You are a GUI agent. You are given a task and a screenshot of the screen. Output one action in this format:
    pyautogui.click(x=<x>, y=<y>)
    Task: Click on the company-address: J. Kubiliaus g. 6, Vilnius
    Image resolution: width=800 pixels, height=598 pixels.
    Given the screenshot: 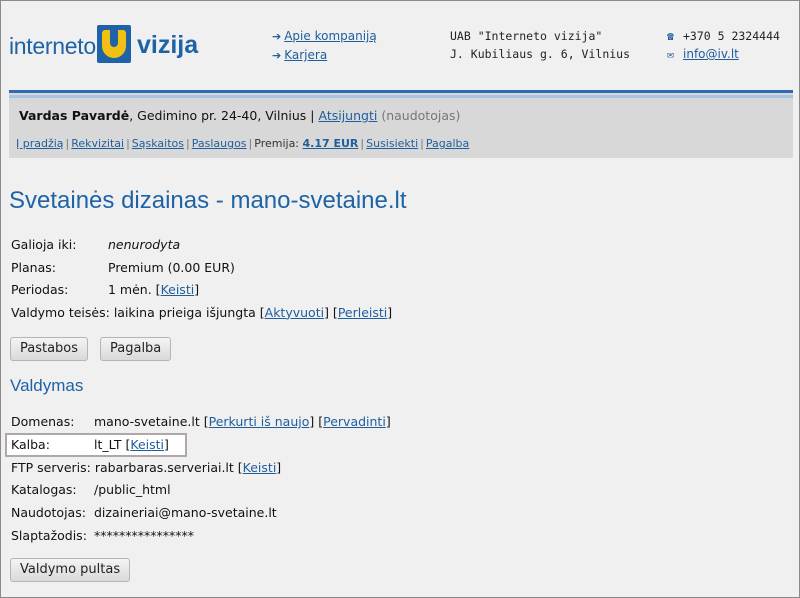 What is the action you would take?
    pyautogui.click(x=540, y=54)
    